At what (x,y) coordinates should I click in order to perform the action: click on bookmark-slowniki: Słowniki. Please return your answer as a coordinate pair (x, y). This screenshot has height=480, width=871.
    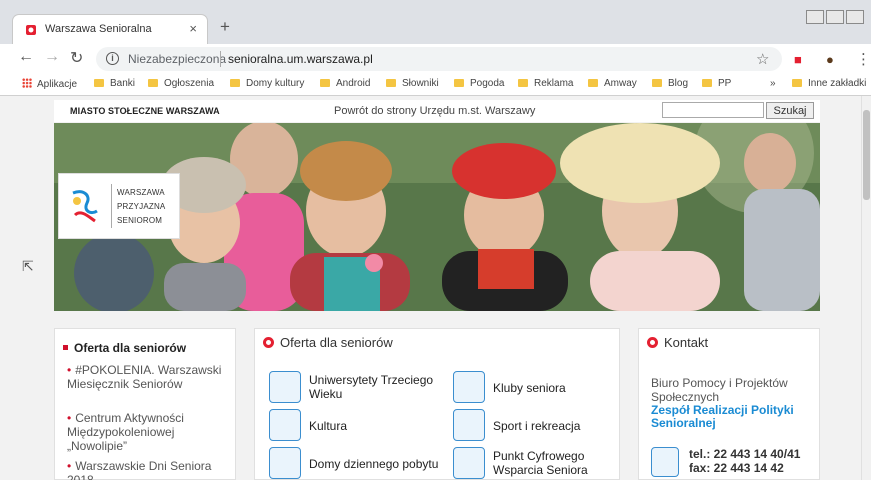
    Looking at the image, I should click on (412, 83).